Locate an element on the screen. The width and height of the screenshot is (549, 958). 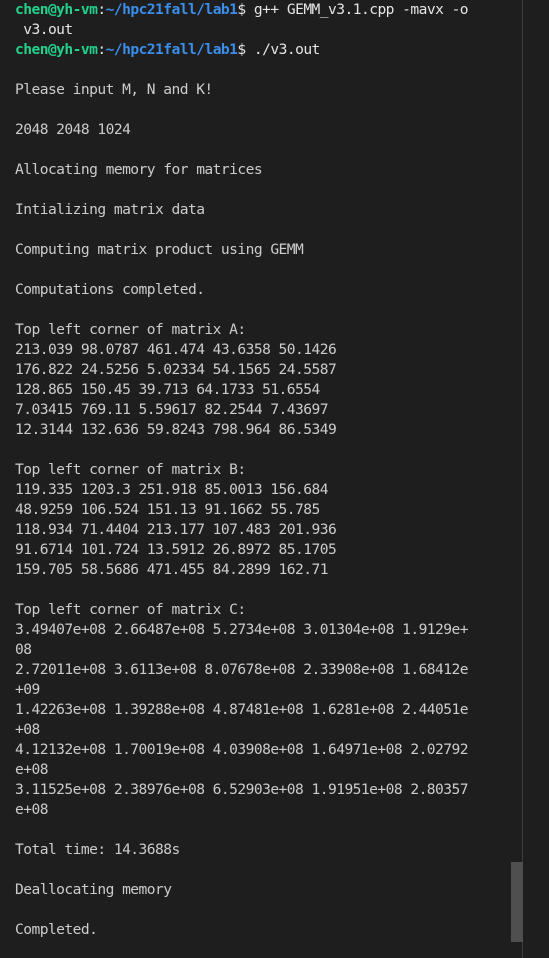
matrix-a-row: 176.822 24.5256 5.02334 54.1565 24.5587 is located at coordinates (176, 369).